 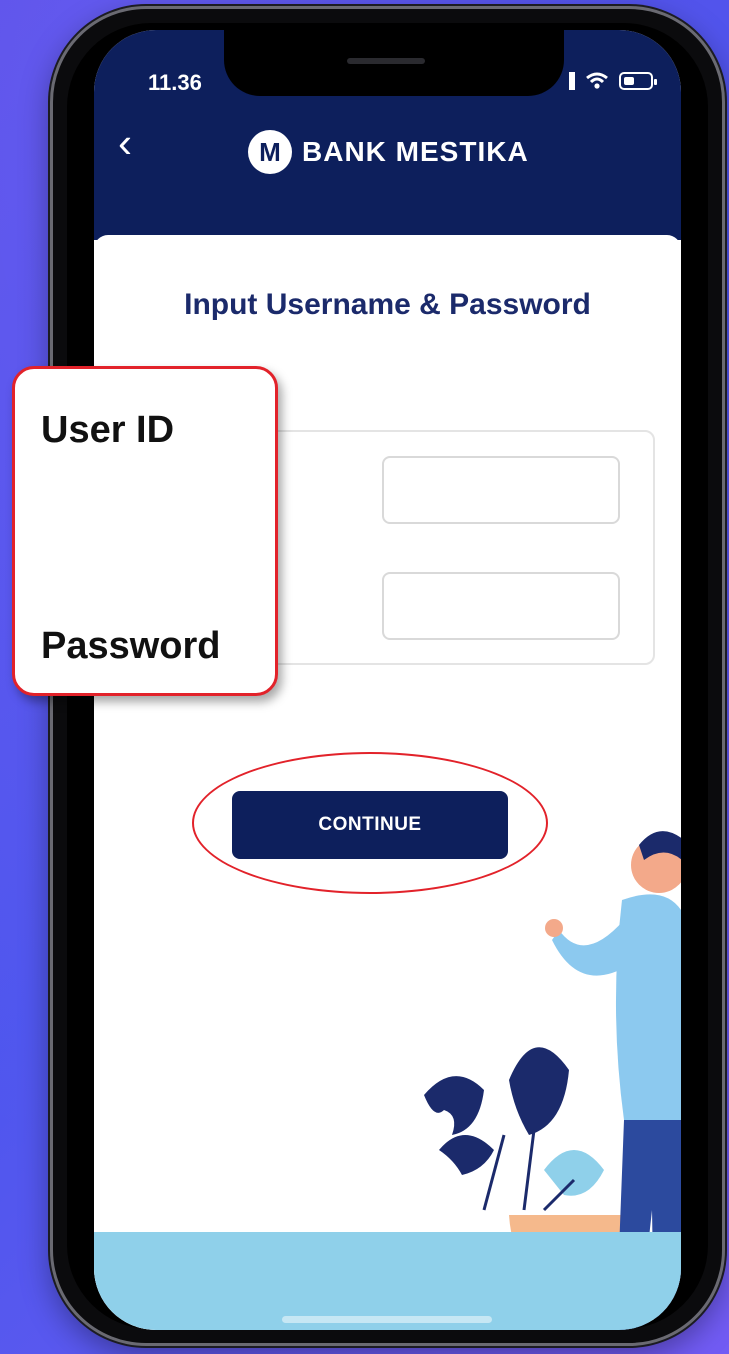 What do you see at coordinates (501, 490) in the screenshot?
I see `user-id-input` at bounding box center [501, 490].